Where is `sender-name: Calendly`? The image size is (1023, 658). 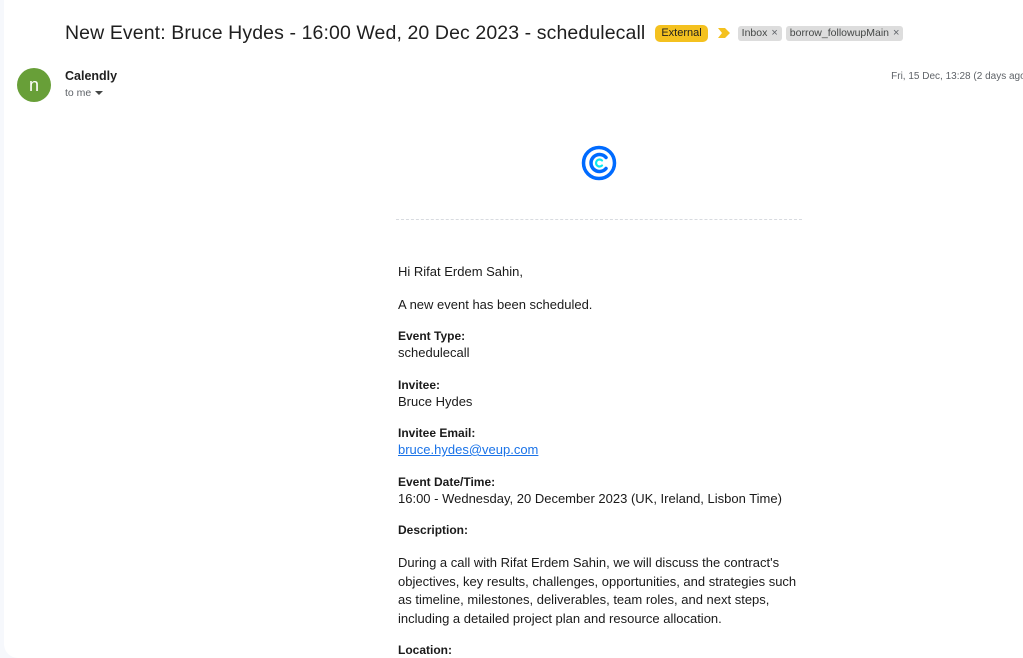 sender-name: Calendly is located at coordinates (91, 76).